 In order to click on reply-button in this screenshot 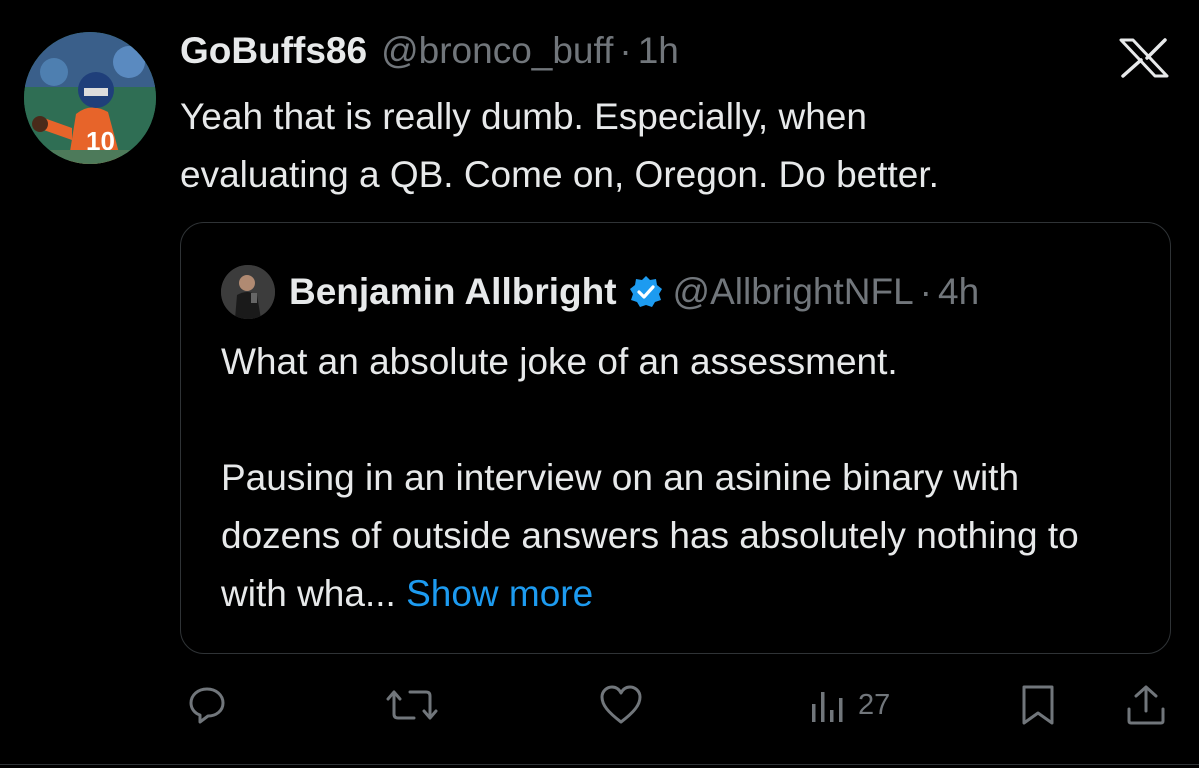, I will do `click(207, 705)`.